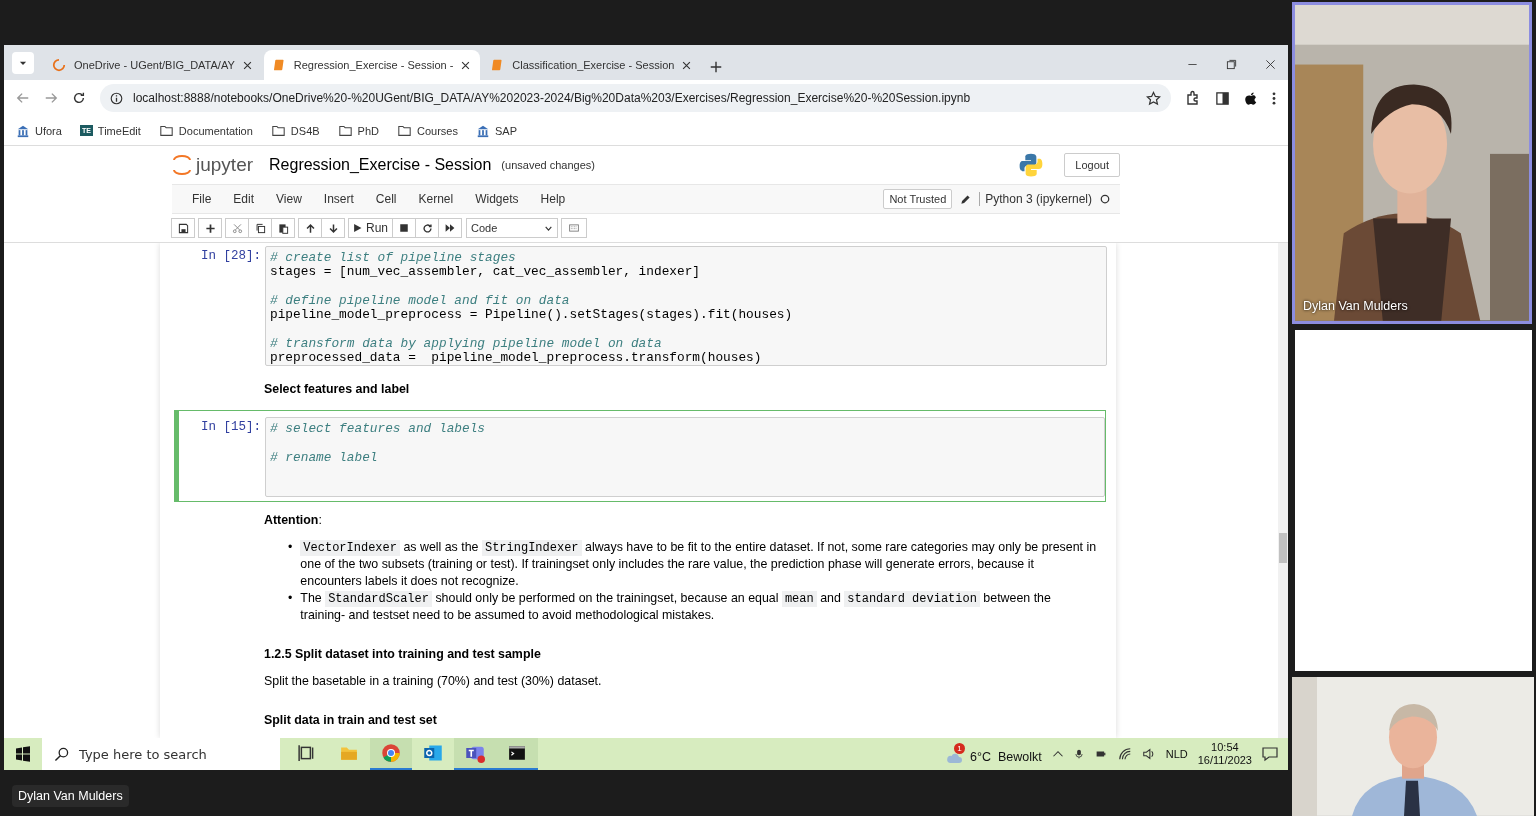 The height and width of the screenshot is (816, 1536). Describe the element at coordinates (1355, 305) in the screenshot. I see `participant-name: Dylan Van Mulders` at that location.